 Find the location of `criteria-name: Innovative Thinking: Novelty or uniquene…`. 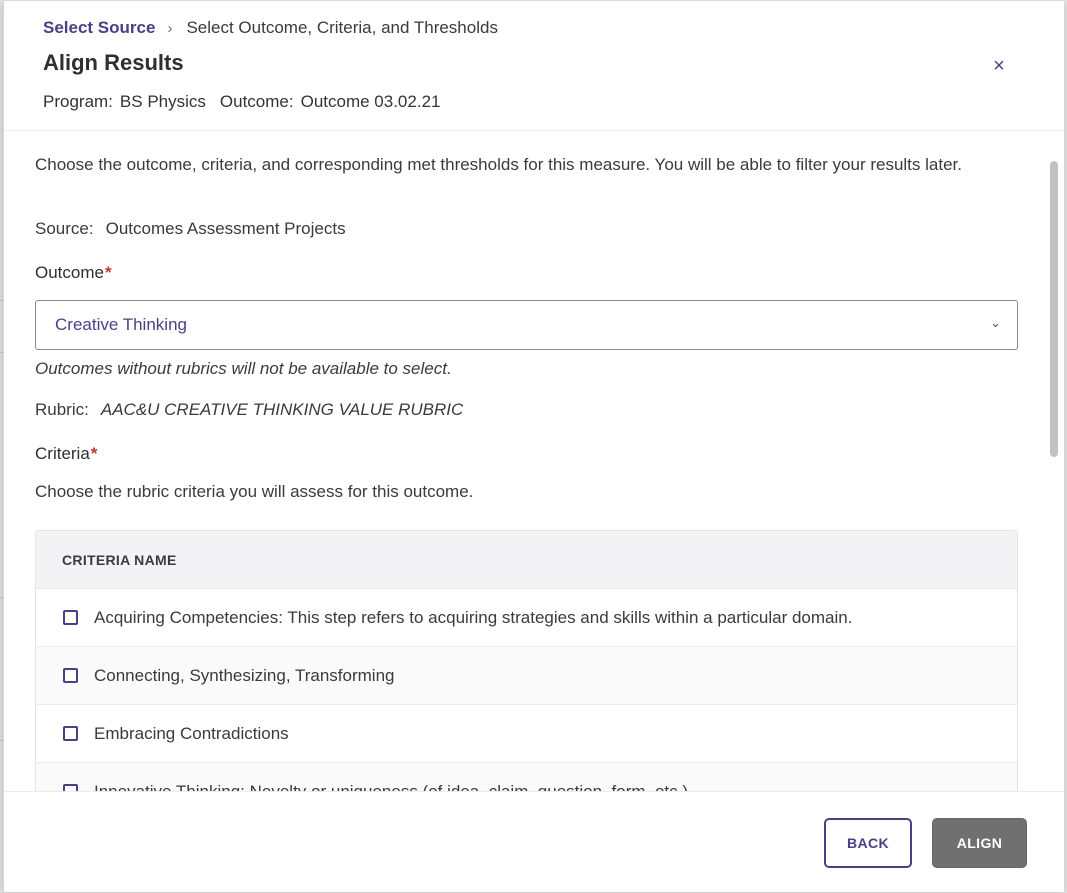

criteria-name: Innovative Thinking: Novelty or uniquene… is located at coordinates (391, 786).